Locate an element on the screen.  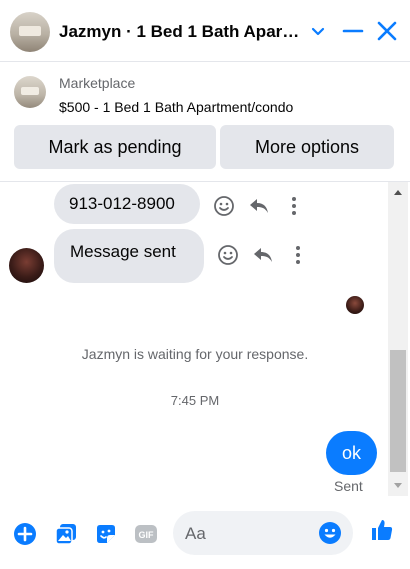
listing-title: $500 - 1 Bed 1 Bath Apartment/condo is located at coordinates (176, 107).